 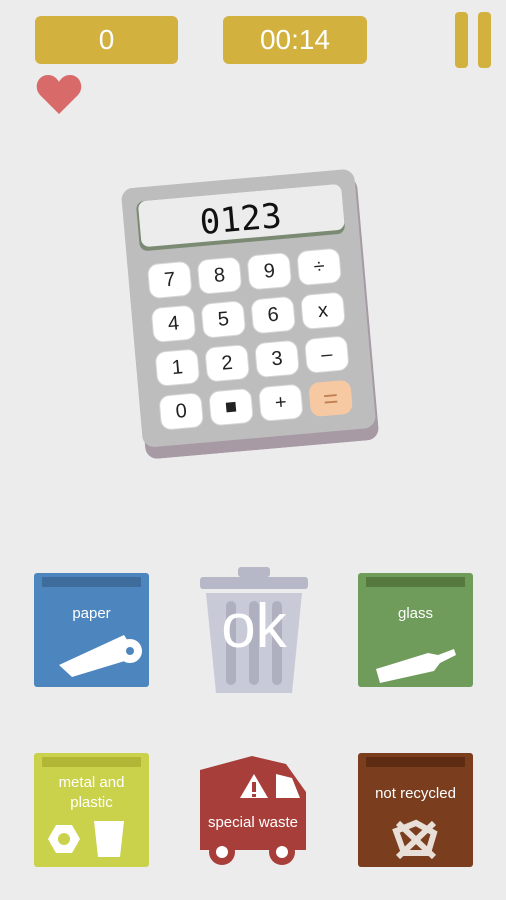 What do you see at coordinates (327, 354) in the screenshot?
I see `calc-key: –` at bounding box center [327, 354].